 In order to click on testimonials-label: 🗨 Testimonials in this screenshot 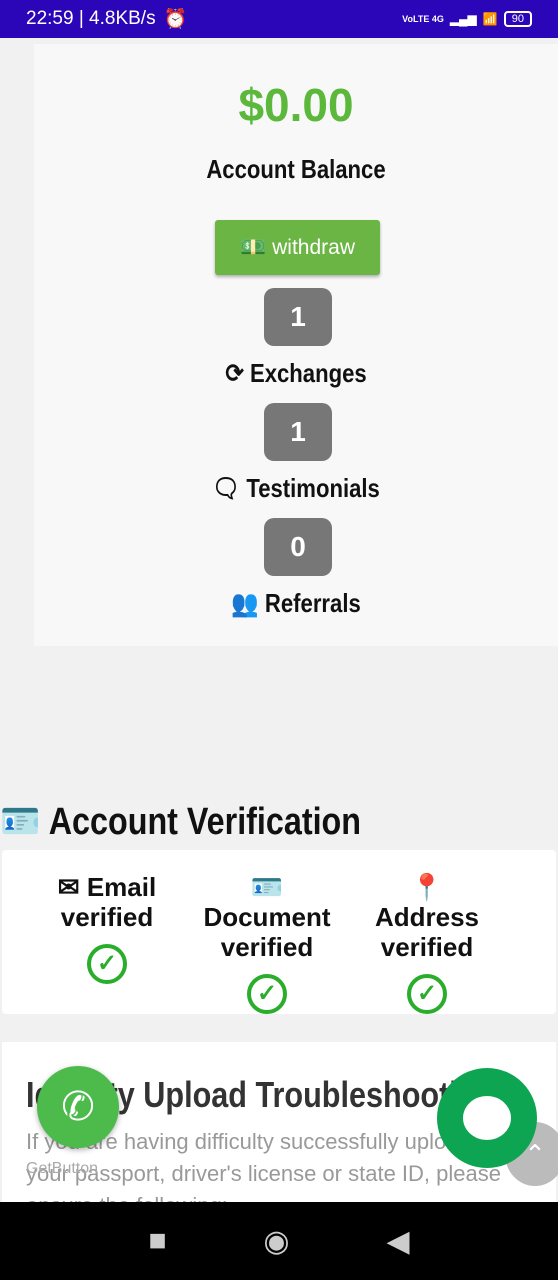, I will do `click(296, 488)`.